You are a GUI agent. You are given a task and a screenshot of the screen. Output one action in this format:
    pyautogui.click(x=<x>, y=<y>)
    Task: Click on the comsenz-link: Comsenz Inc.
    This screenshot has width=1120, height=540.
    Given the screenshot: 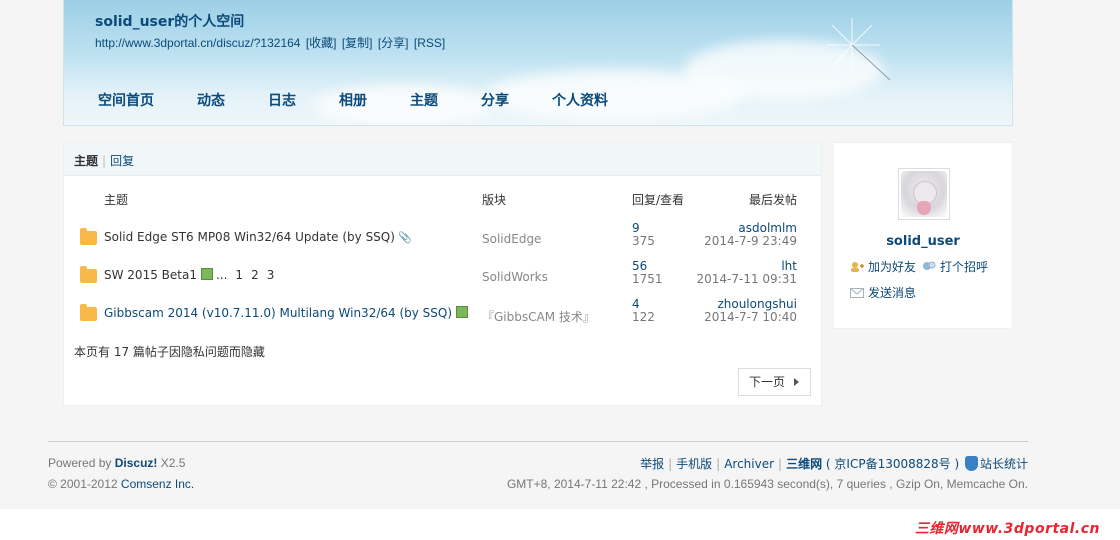 What is the action you would take?
    pyautogui.click(x=157, y=484)
    